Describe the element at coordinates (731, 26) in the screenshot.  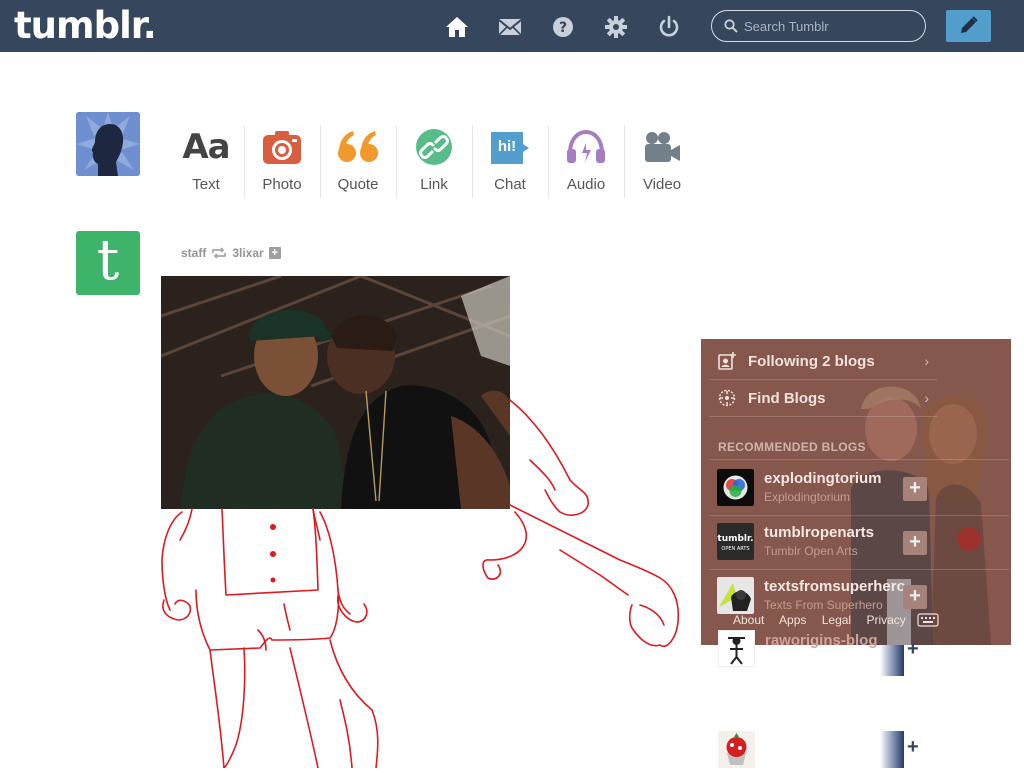
I see `search-icon` at that location.